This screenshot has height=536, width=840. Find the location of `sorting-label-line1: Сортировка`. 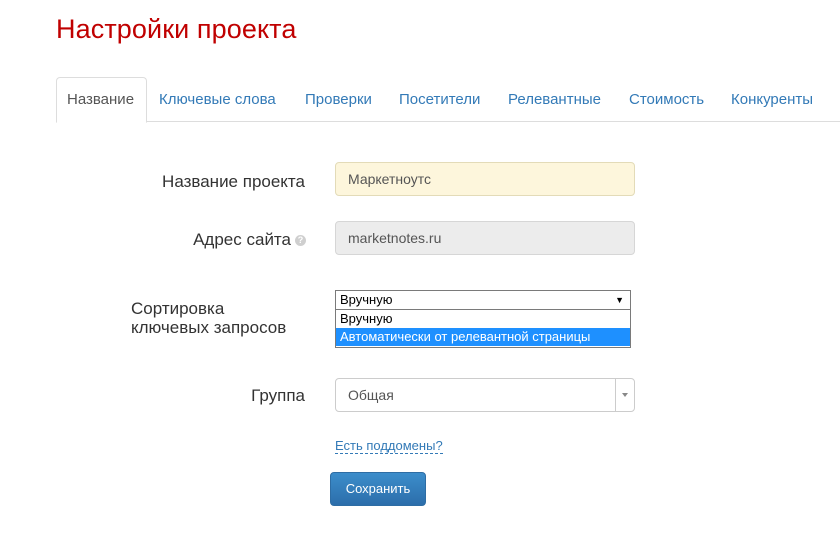

sorting-label-line1: Сортировка is located at coordinates (178, 308).